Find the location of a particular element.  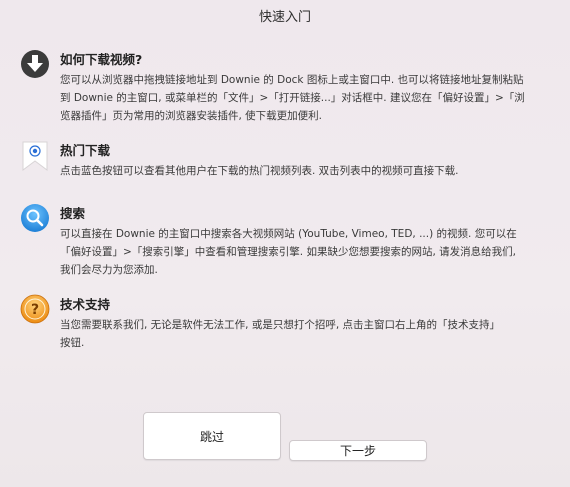

section-line: 按钮. is located at coordinates (72, 343).